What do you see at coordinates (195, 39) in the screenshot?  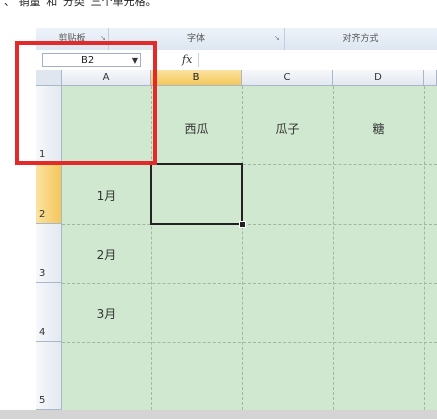 I see `ribbon-group-font-label: 字体` at bounding box center [195, 39].